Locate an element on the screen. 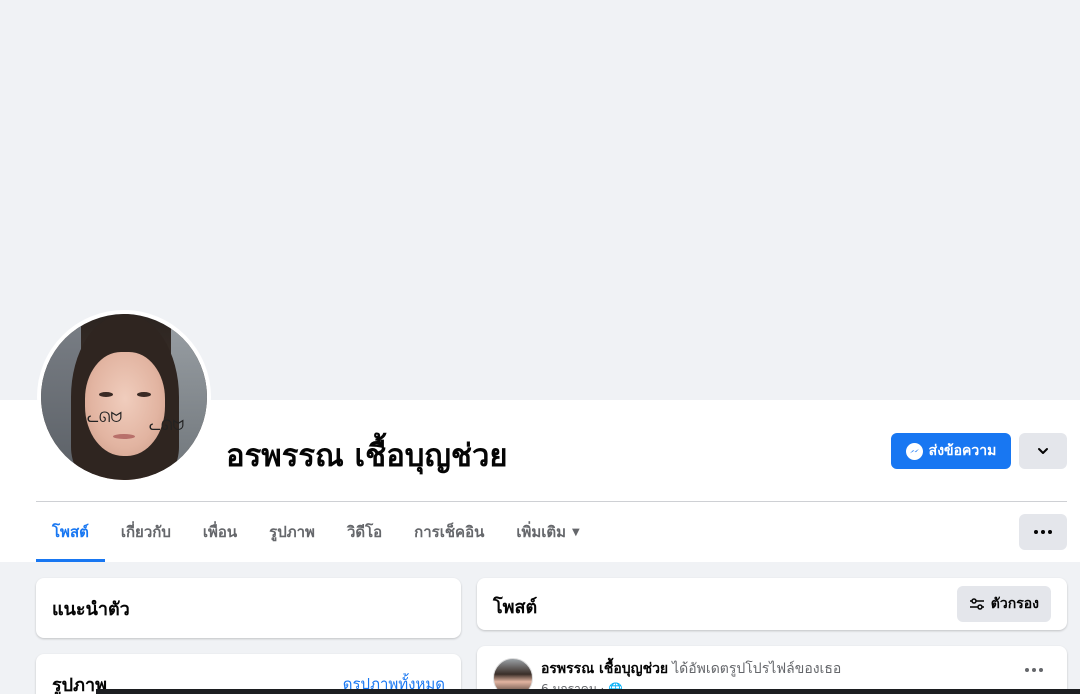  tabs-more-options-button is located at coordinates (1043, 532).